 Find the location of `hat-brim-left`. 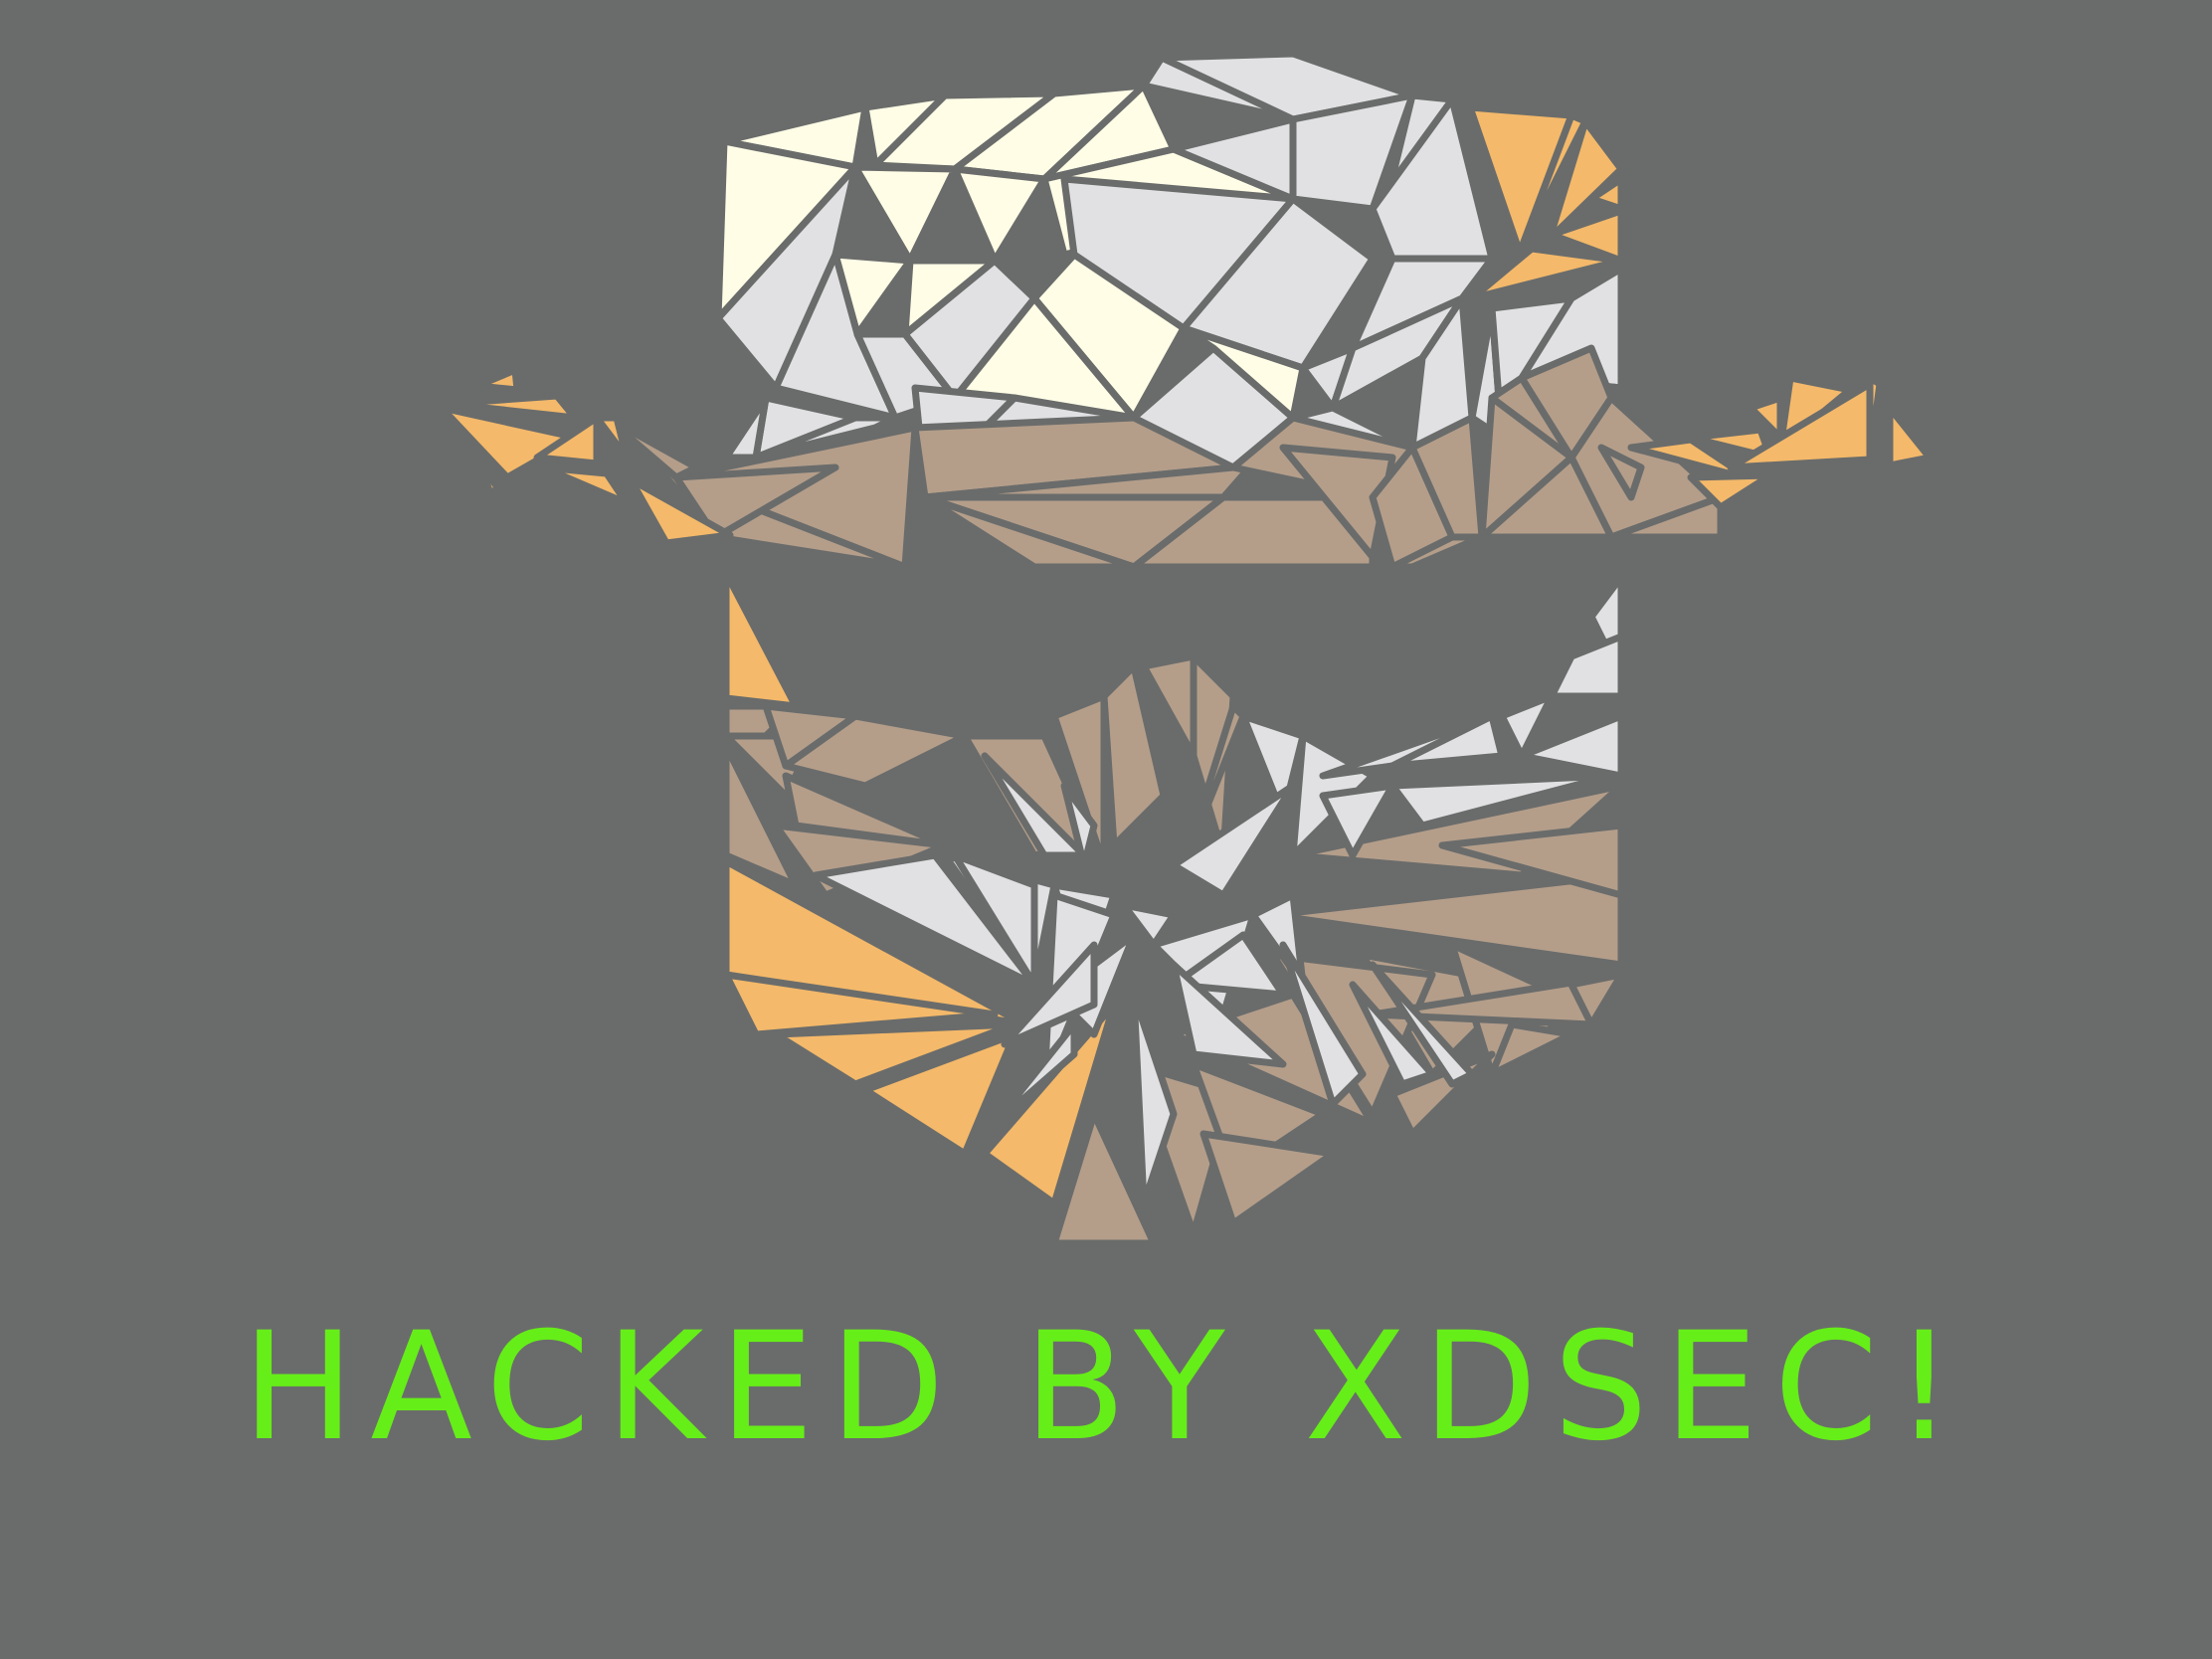

hat-brim-left is located at coordinates (586, 456).